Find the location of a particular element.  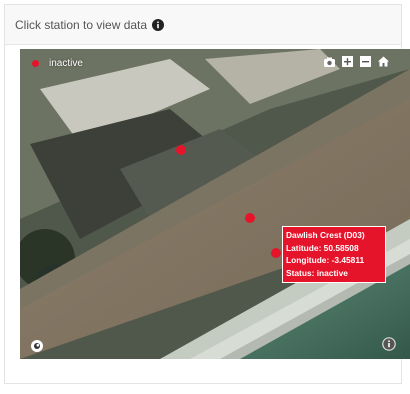

info-circle-icon is located at coordinates (158, 24).